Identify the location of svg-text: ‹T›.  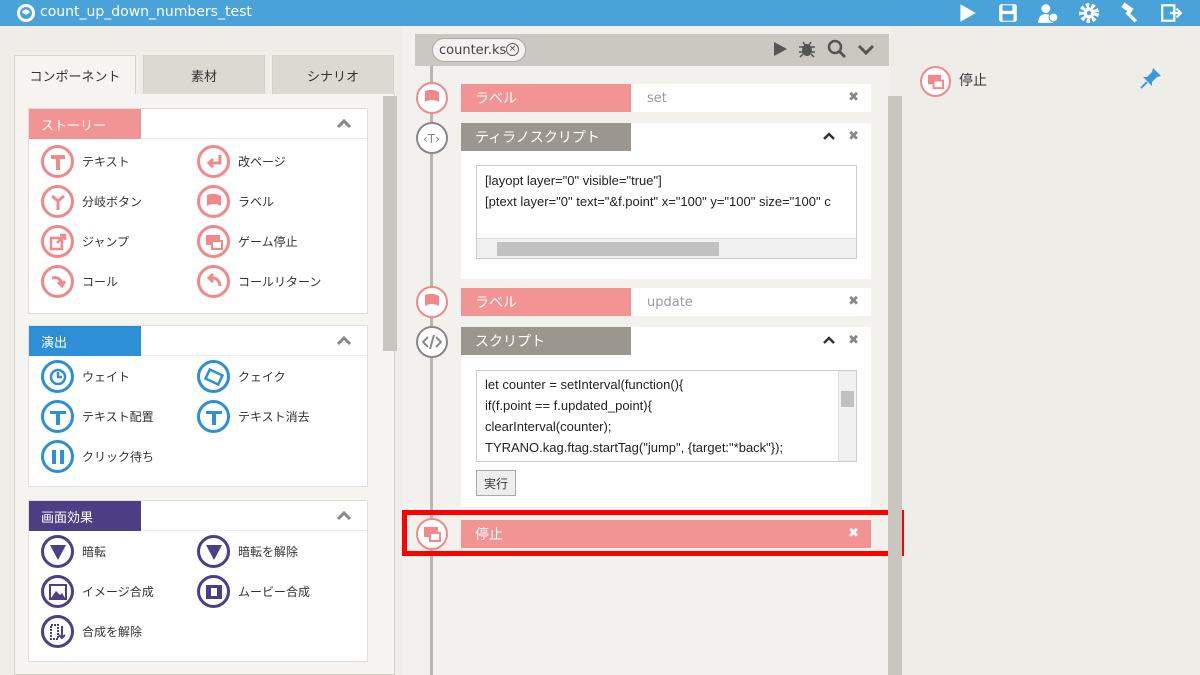
(431, 139).